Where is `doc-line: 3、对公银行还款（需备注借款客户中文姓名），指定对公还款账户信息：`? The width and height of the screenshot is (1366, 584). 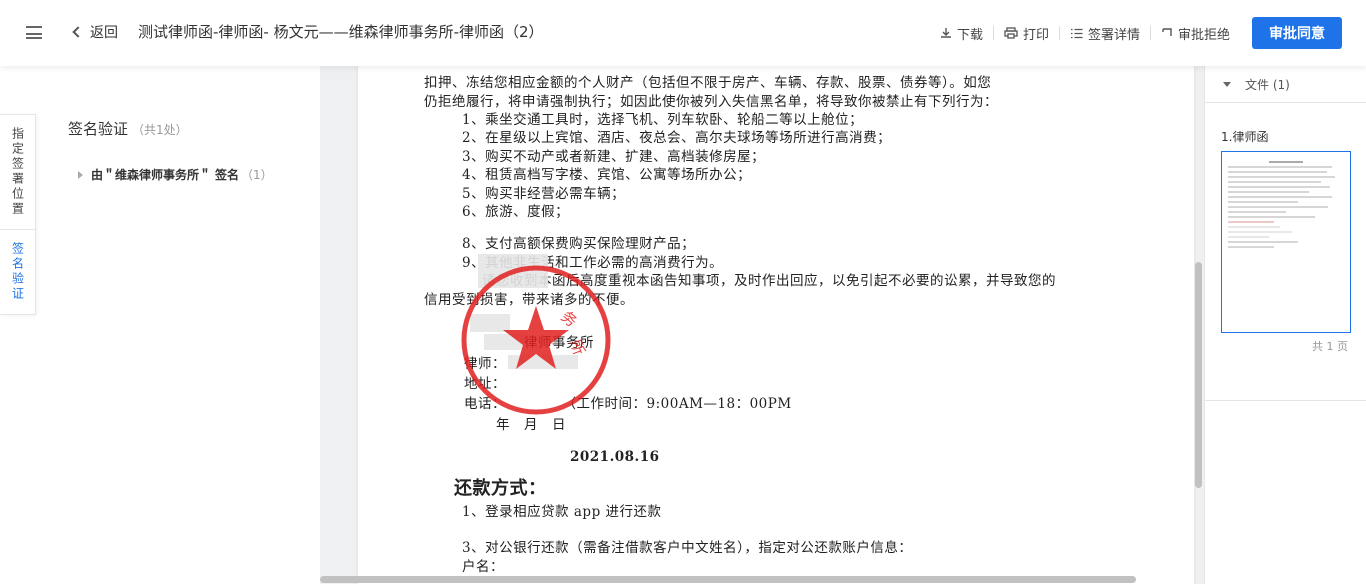 doc-line: 3、对公银行还款（需备注借款客户中文姓名），指定对公还款账户信息： is located at coordinates (687, 548).